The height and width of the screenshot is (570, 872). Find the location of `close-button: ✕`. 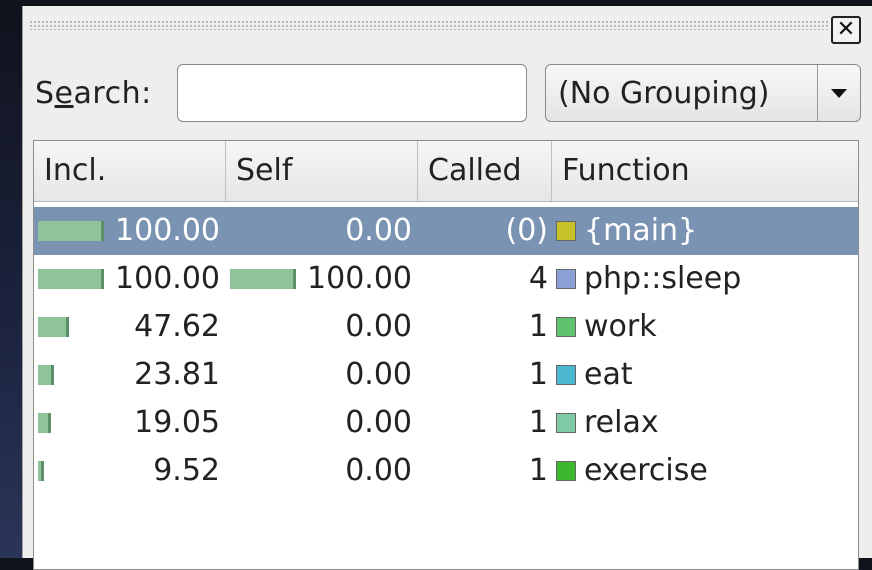

close-button: ✕ is located at coordinates (846, 30).